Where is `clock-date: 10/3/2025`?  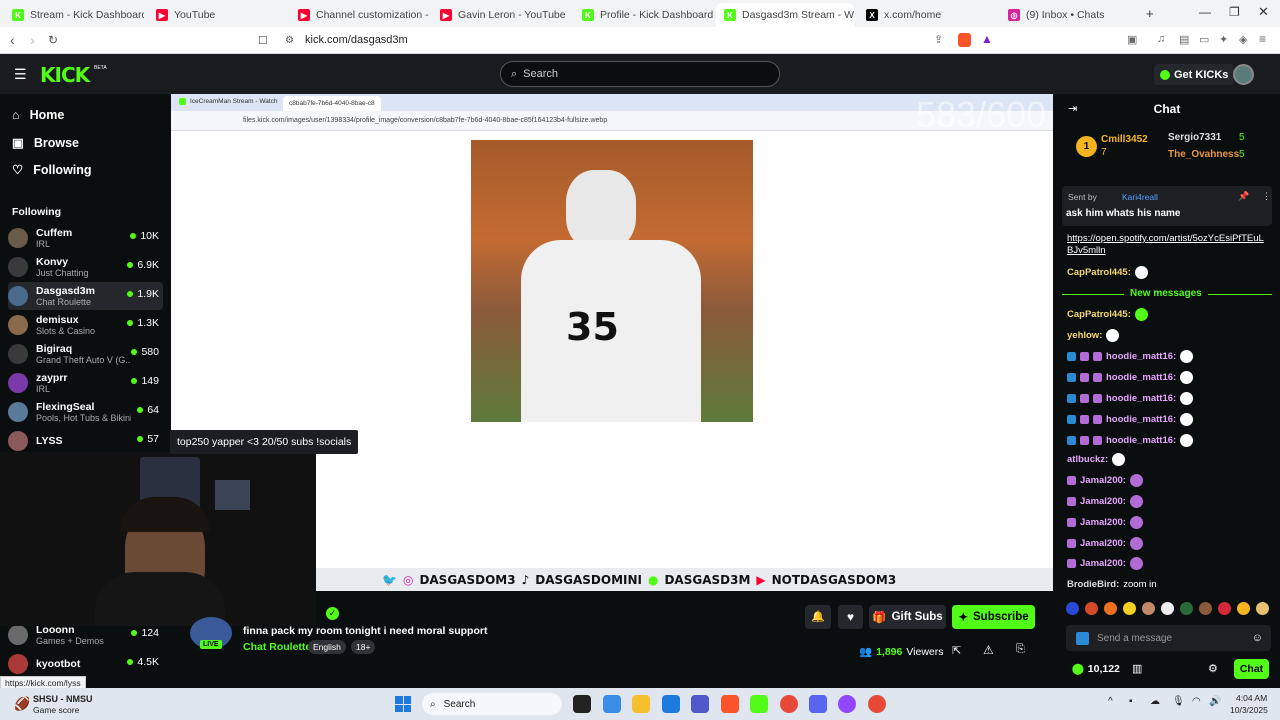
clock-date: 10/3/2025 is located at coordinates (1249, 710).